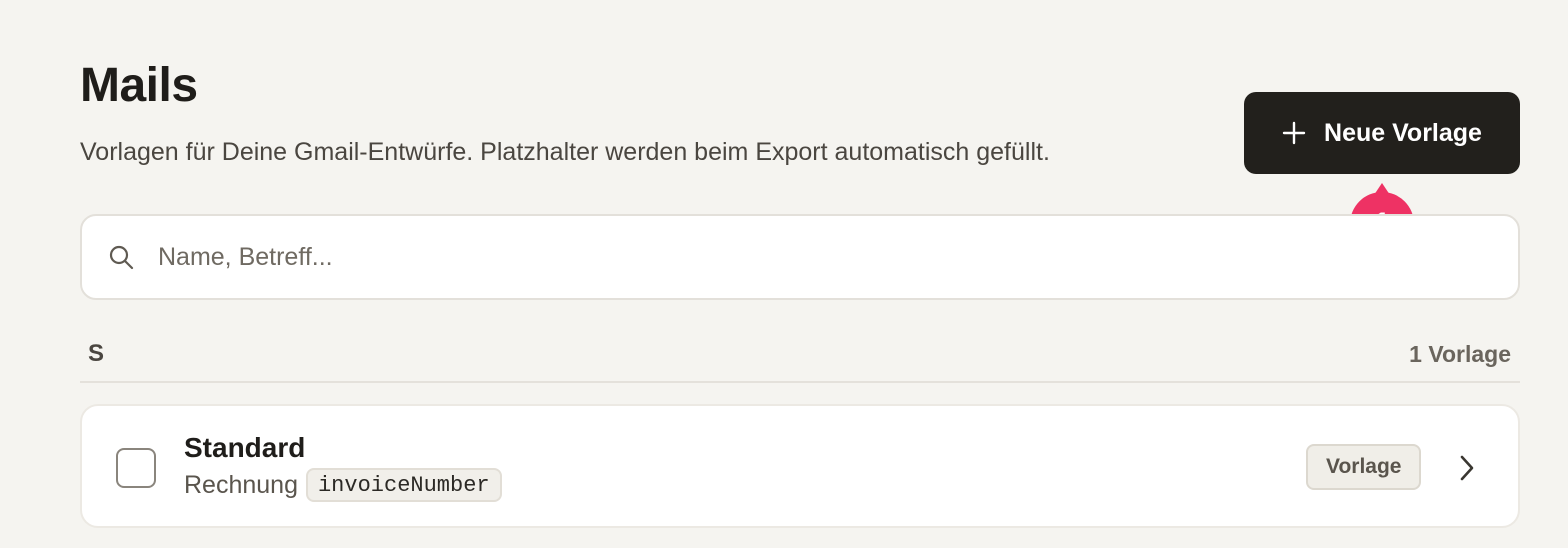 This screenshot has width=1568, height=548. Describe the element at coordinates (800, 382) in the screenshot. I see `group-divider` at that location.